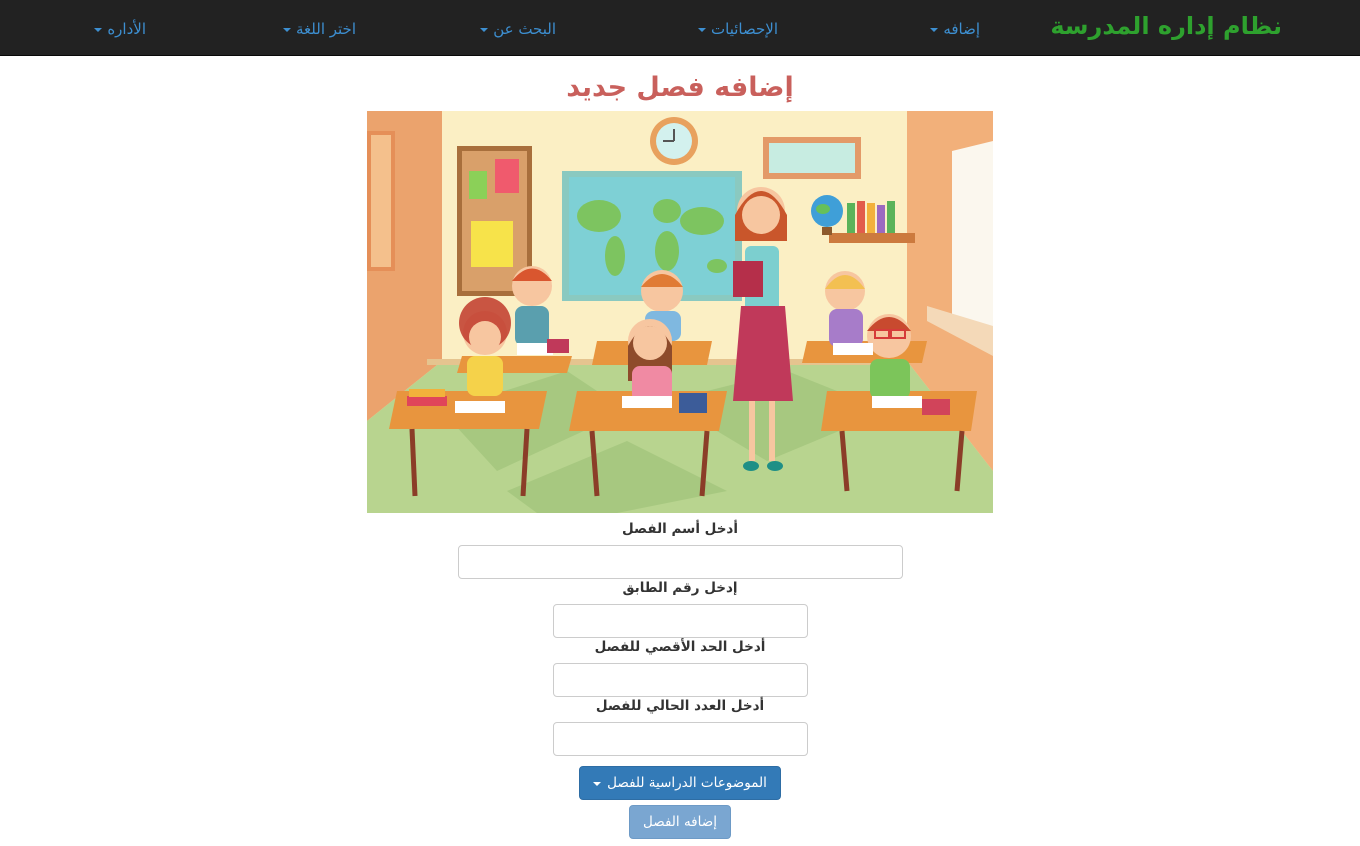 This screenshot has height=846, width=1360. I want to click on nav-admin-label: الأداره, so click(126, 29).